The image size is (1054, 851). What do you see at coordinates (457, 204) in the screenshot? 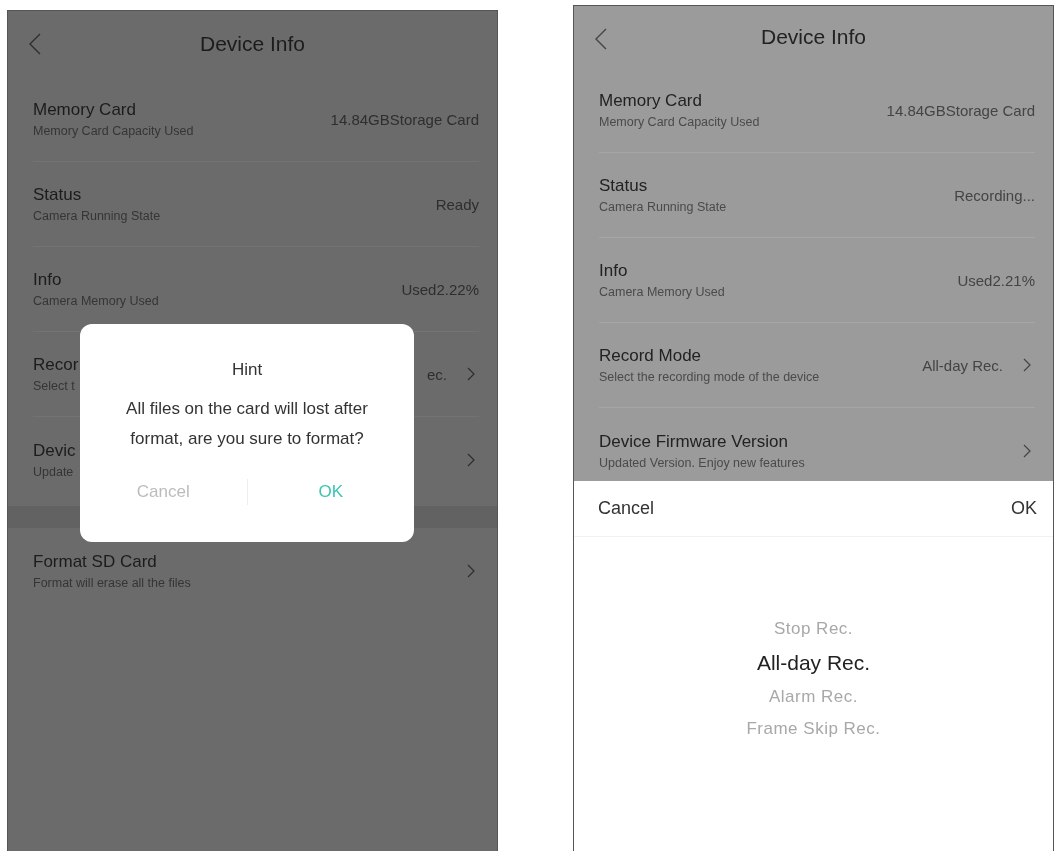
I see `row-value: Ready` at bounding box center [457, 204].